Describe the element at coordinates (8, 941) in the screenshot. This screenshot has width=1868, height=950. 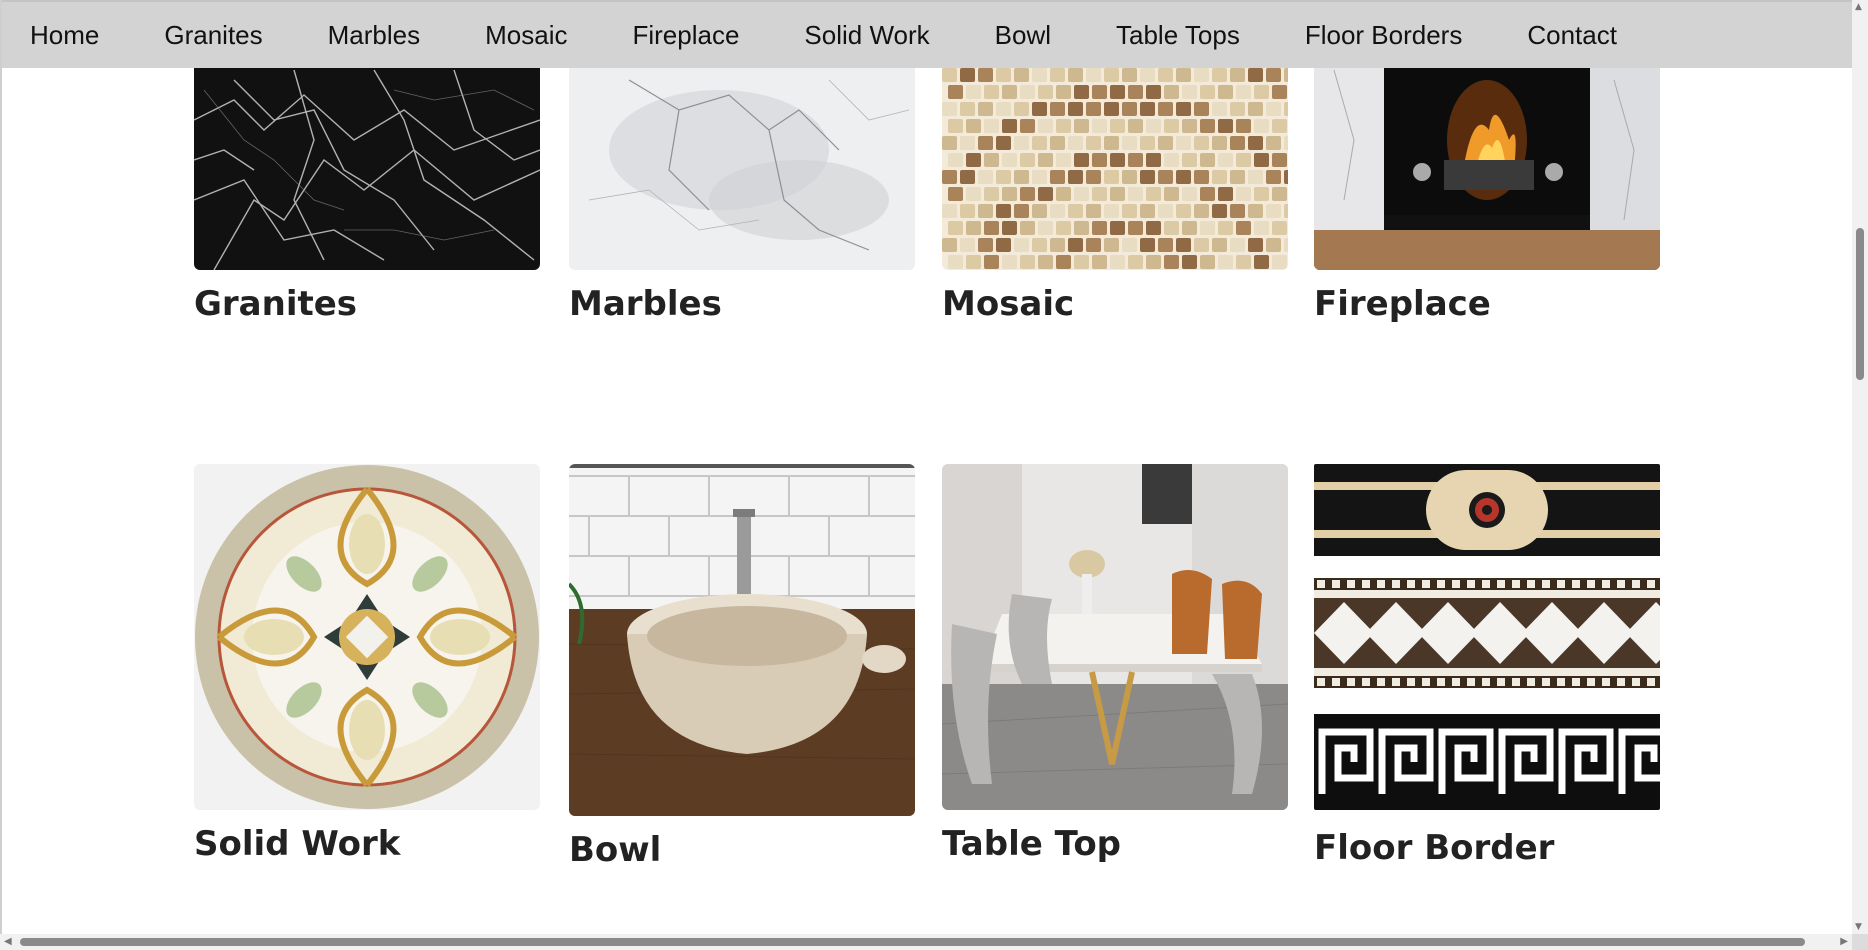
I see `scroll-left-arrow-icon: ◀` at that location.